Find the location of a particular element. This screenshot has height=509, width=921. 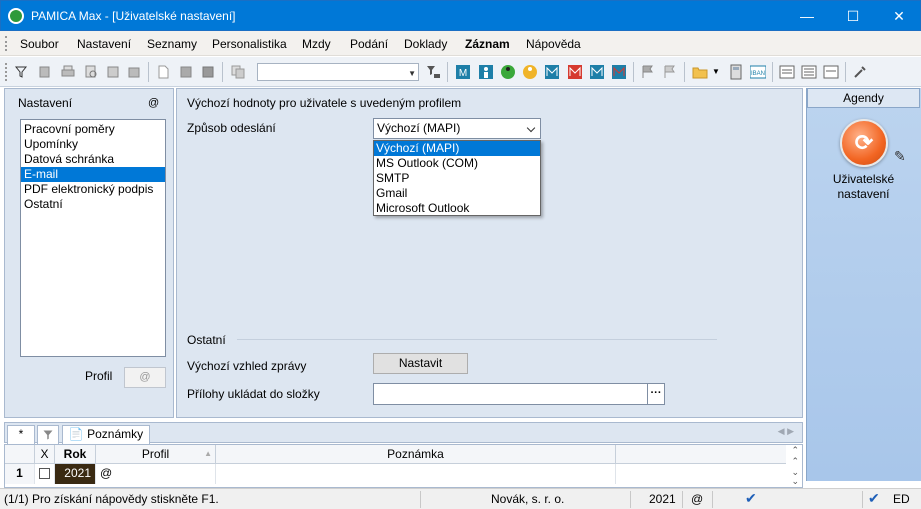

grid-header-rok: Rok is located at coordinates (75, 454).